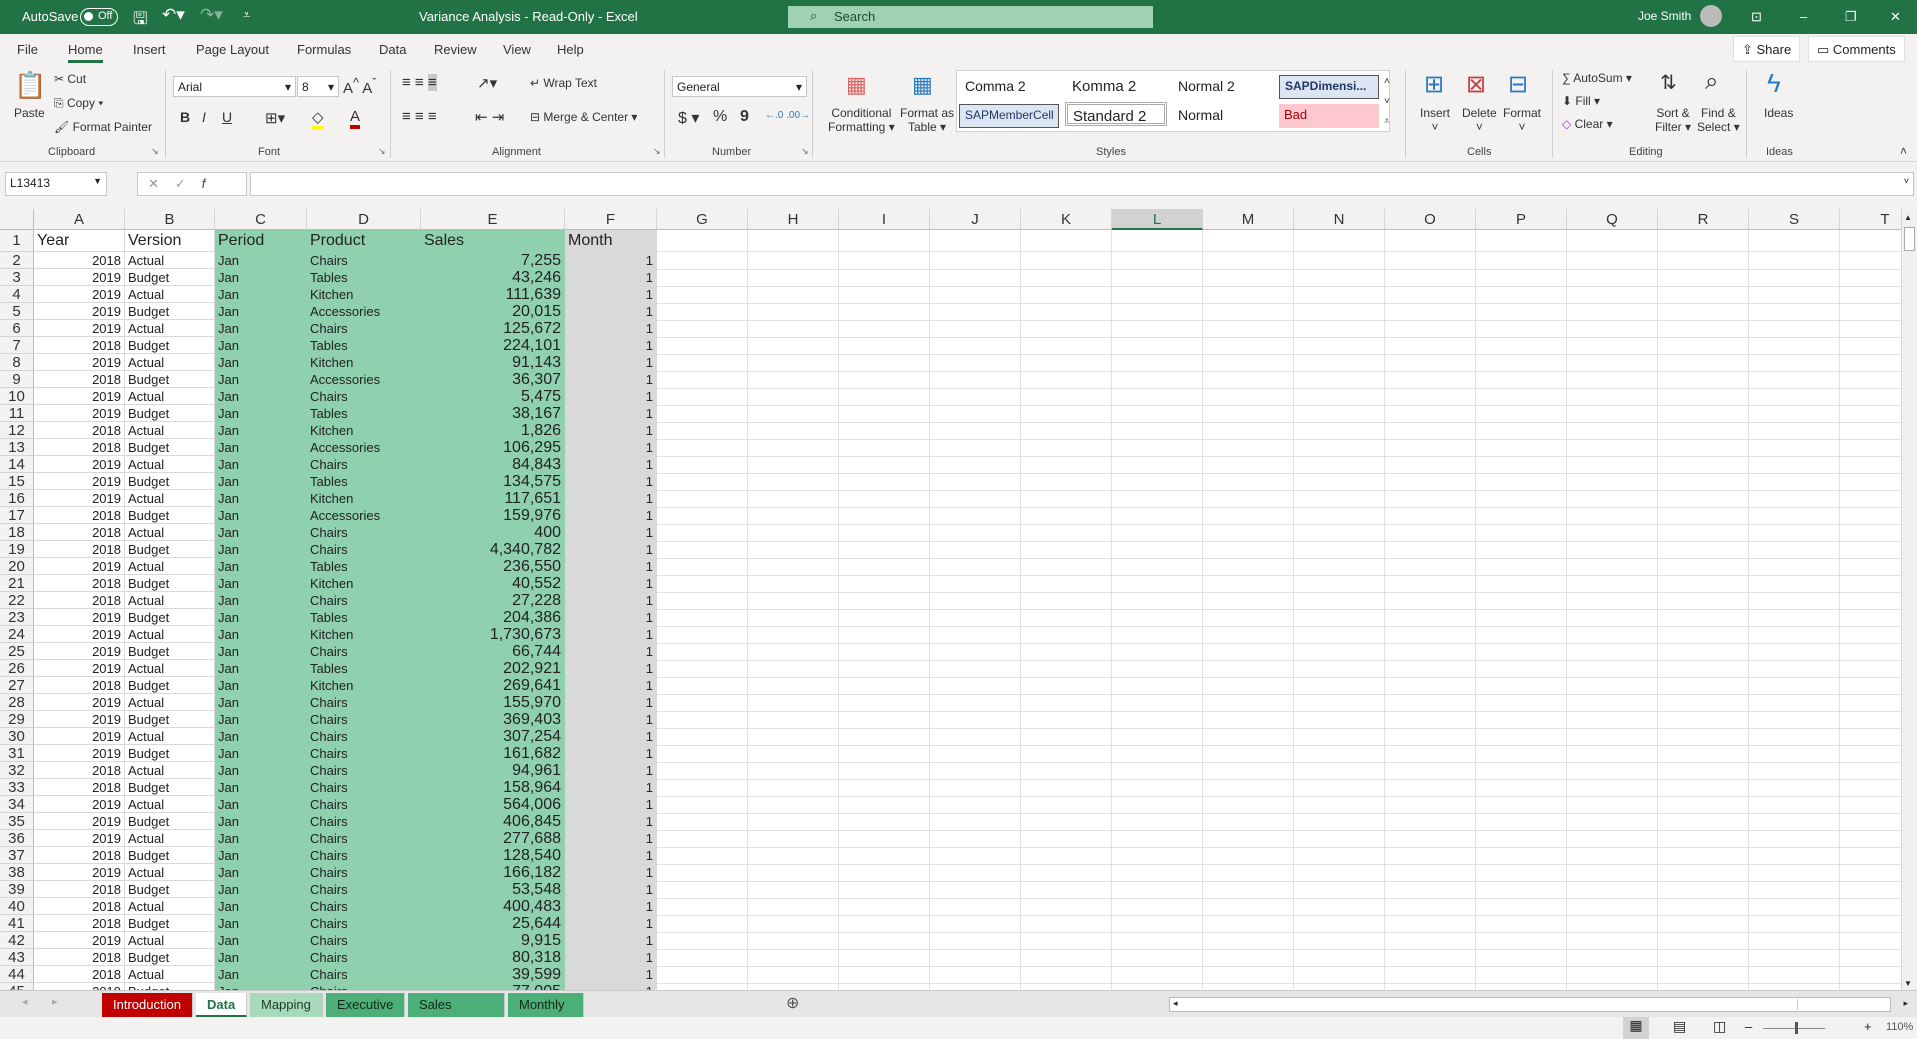 This screenshot has width=1917, height=1039. I want to click on search-box: ⌕ Search, so click(970, 17).